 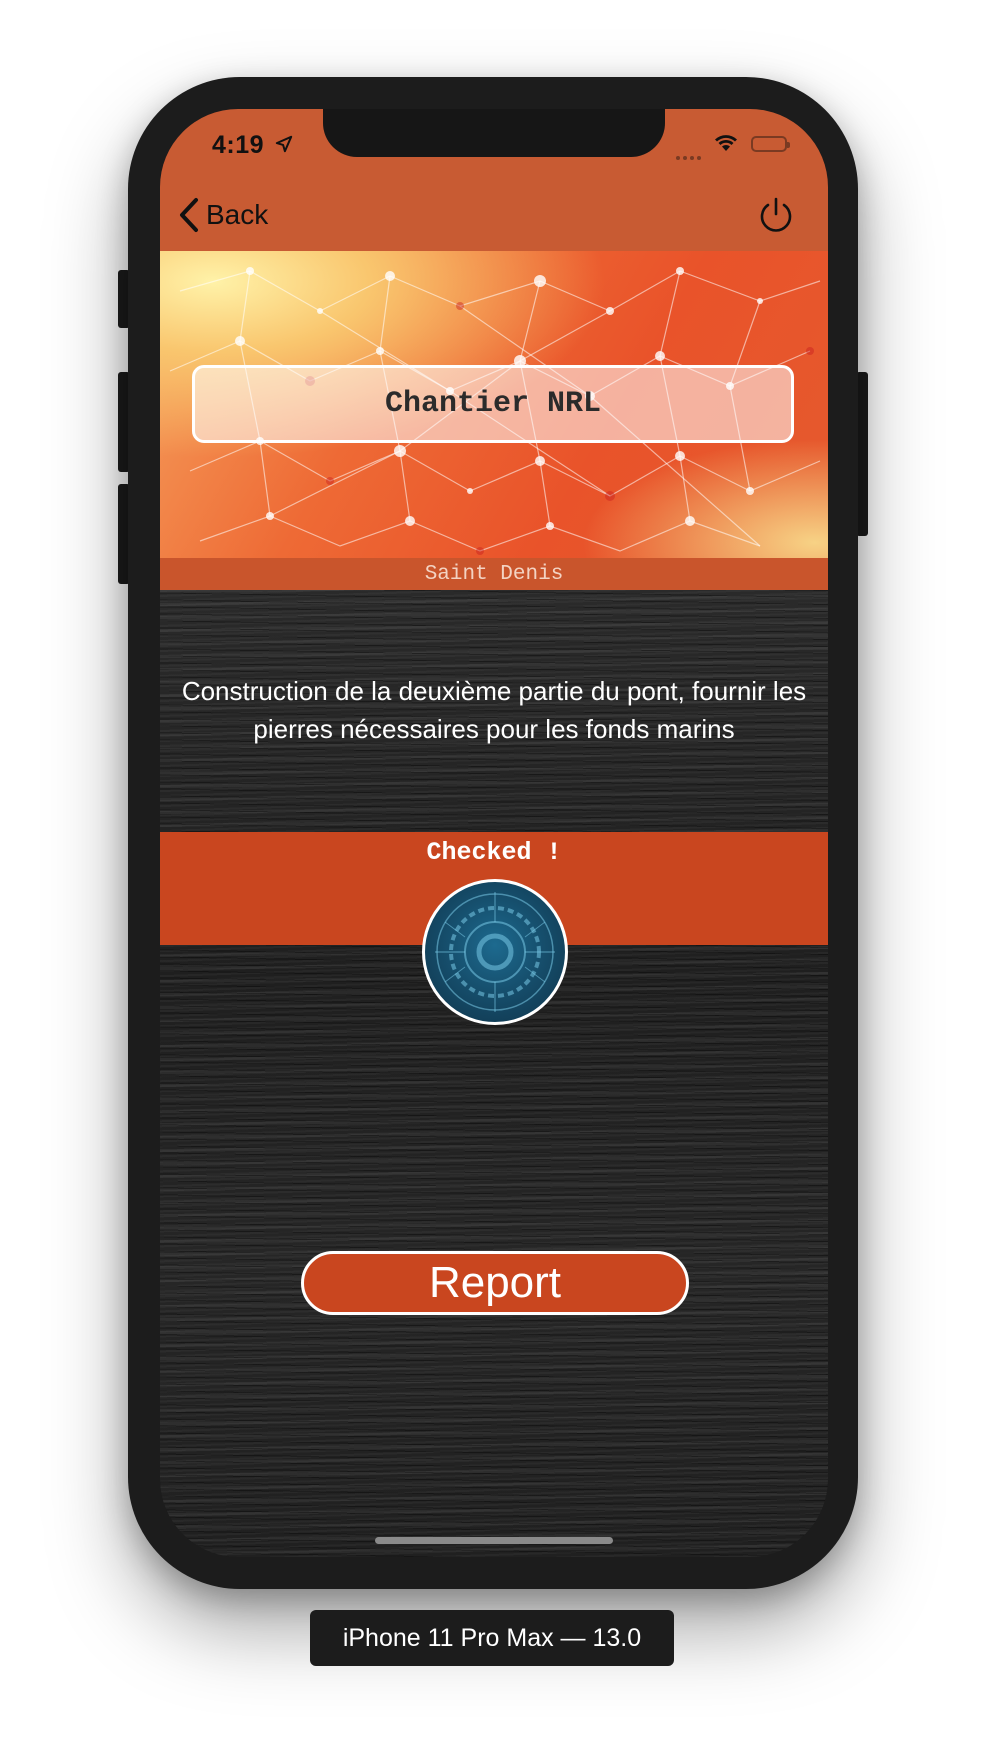 I want to click on device-label-text: iPhone 11 Pro Max — 13.0, so click(x=492, y=1637).